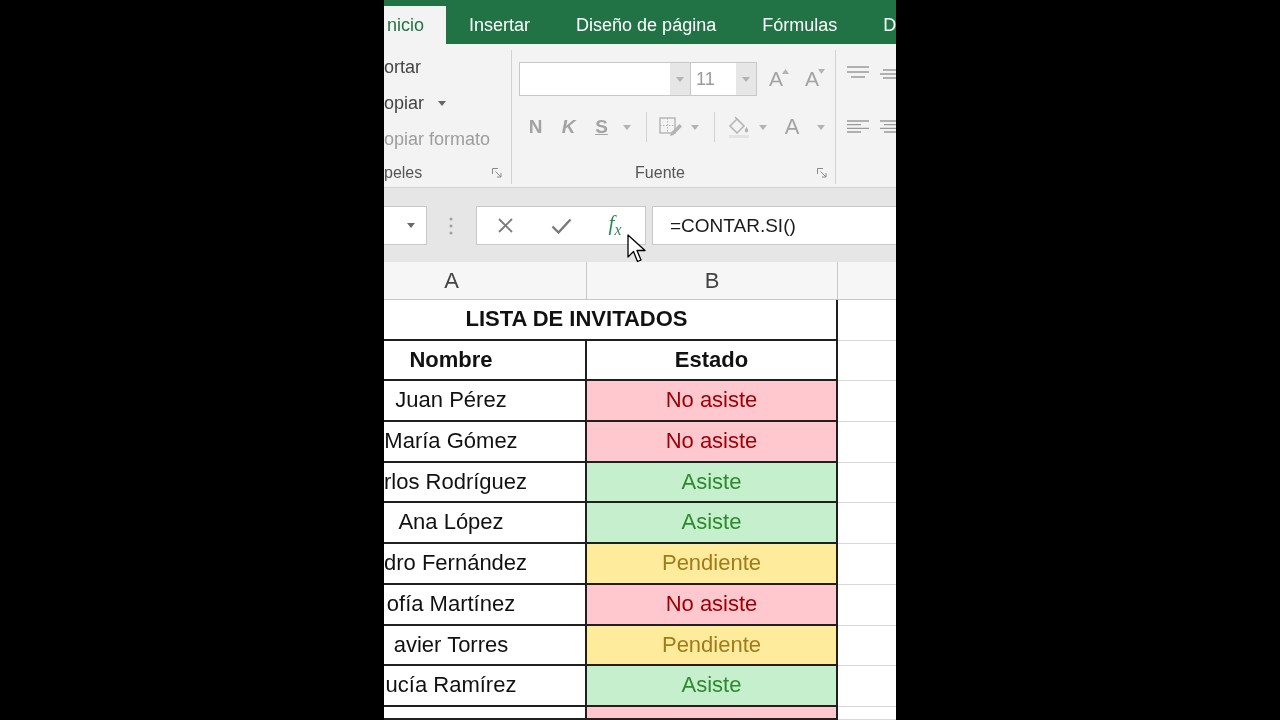 The width and height of the screenshot is (1280, 720). Describe the element at coordinates (858, 126) in the screenshot. I see `align-left-icon` at that location.